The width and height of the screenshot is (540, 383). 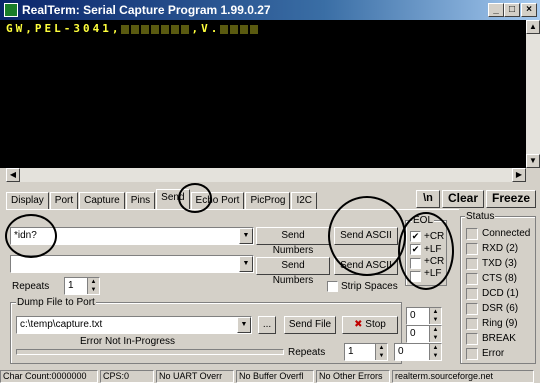 What do you see at coordinates (56, 303) in the screenshot?
I see `dump-file-title: Dump File to Port` at bounding box center [56, 303].